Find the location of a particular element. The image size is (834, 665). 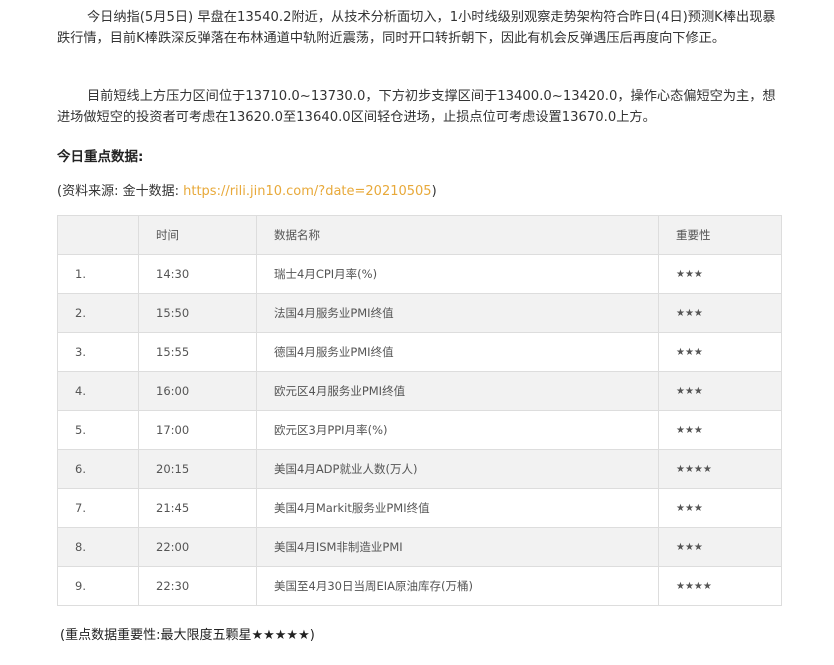

row-name: 欧元区4月服务业PMI终值 is located at coordinates (457, 391).